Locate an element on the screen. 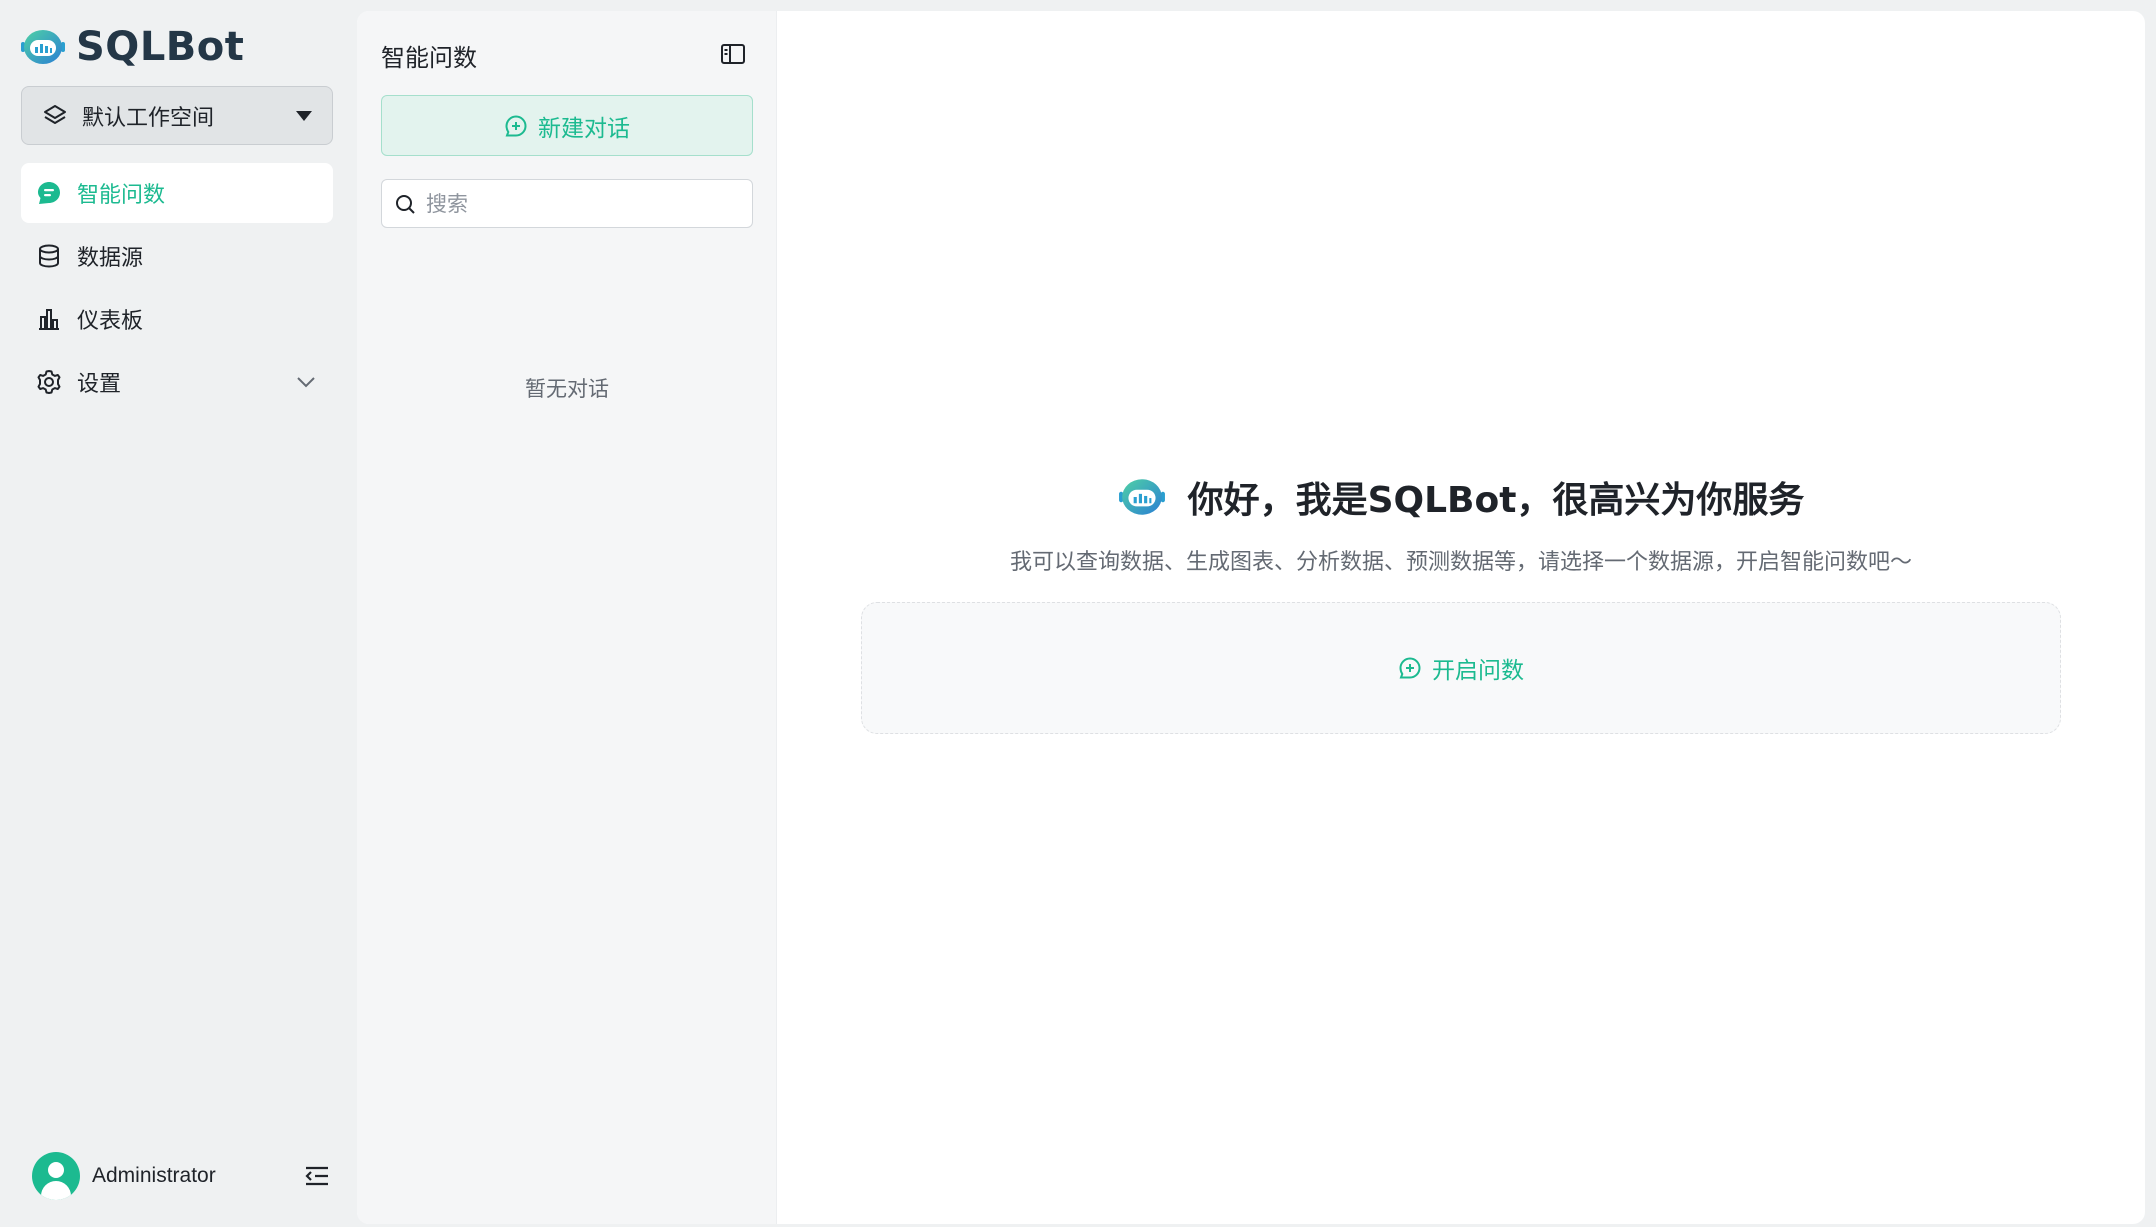 The image size is (2156, 1227). search-input is located at coordinates (586, 203).